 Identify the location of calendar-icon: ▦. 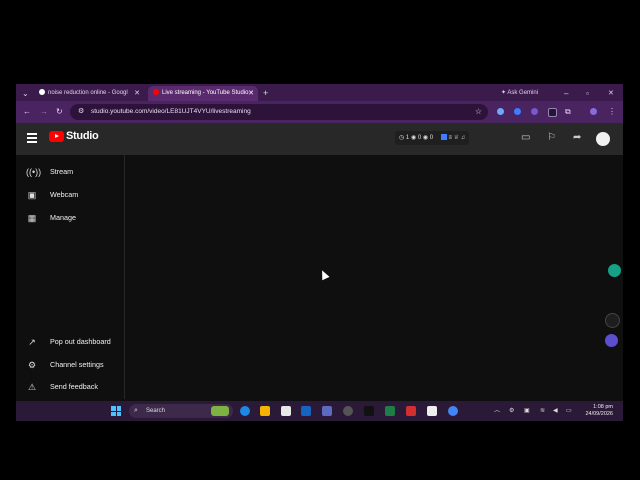
(32, 218).